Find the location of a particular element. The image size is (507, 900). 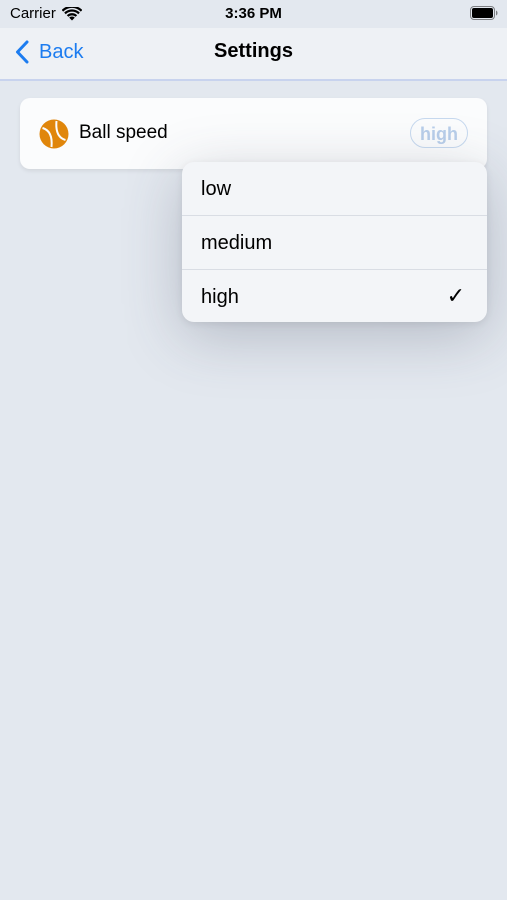

speed-options-menu: low medium high ✓ is located at coordinates (334, 242).